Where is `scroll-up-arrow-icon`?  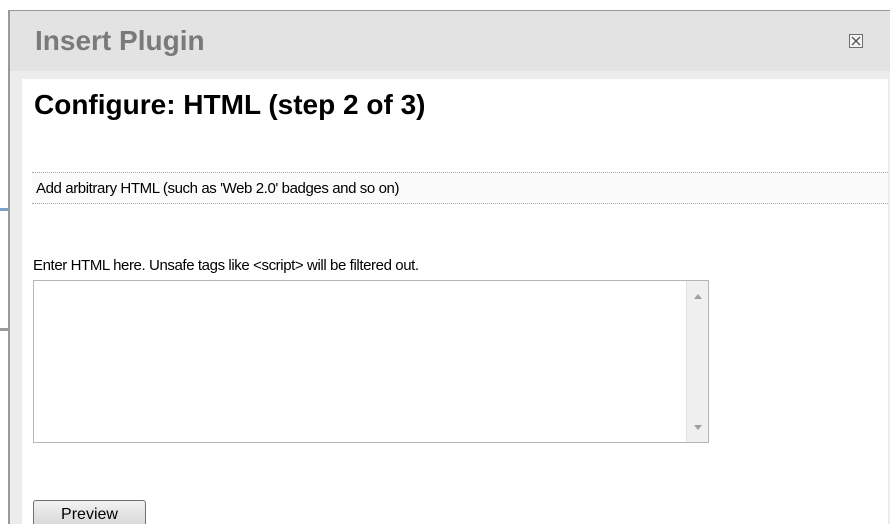
scroll-up-arrow-icon is located at coordinates (698, 296).